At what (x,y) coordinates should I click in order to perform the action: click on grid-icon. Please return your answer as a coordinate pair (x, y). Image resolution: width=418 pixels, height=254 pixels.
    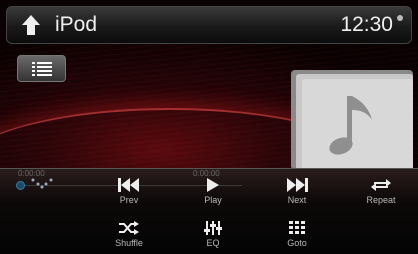
    Looking at the image, I should click on (297, 227).